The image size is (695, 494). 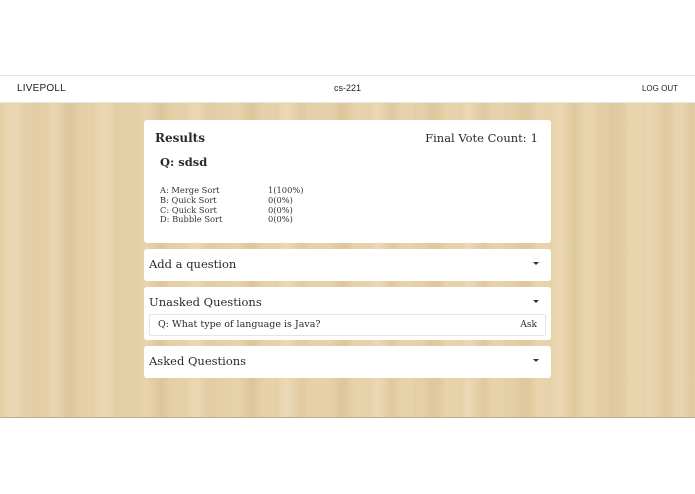 What do you see at coordinates (347, 265) in the screenshot?
I see `add-question-panel: Add a question` at bounding box center [347, 265].